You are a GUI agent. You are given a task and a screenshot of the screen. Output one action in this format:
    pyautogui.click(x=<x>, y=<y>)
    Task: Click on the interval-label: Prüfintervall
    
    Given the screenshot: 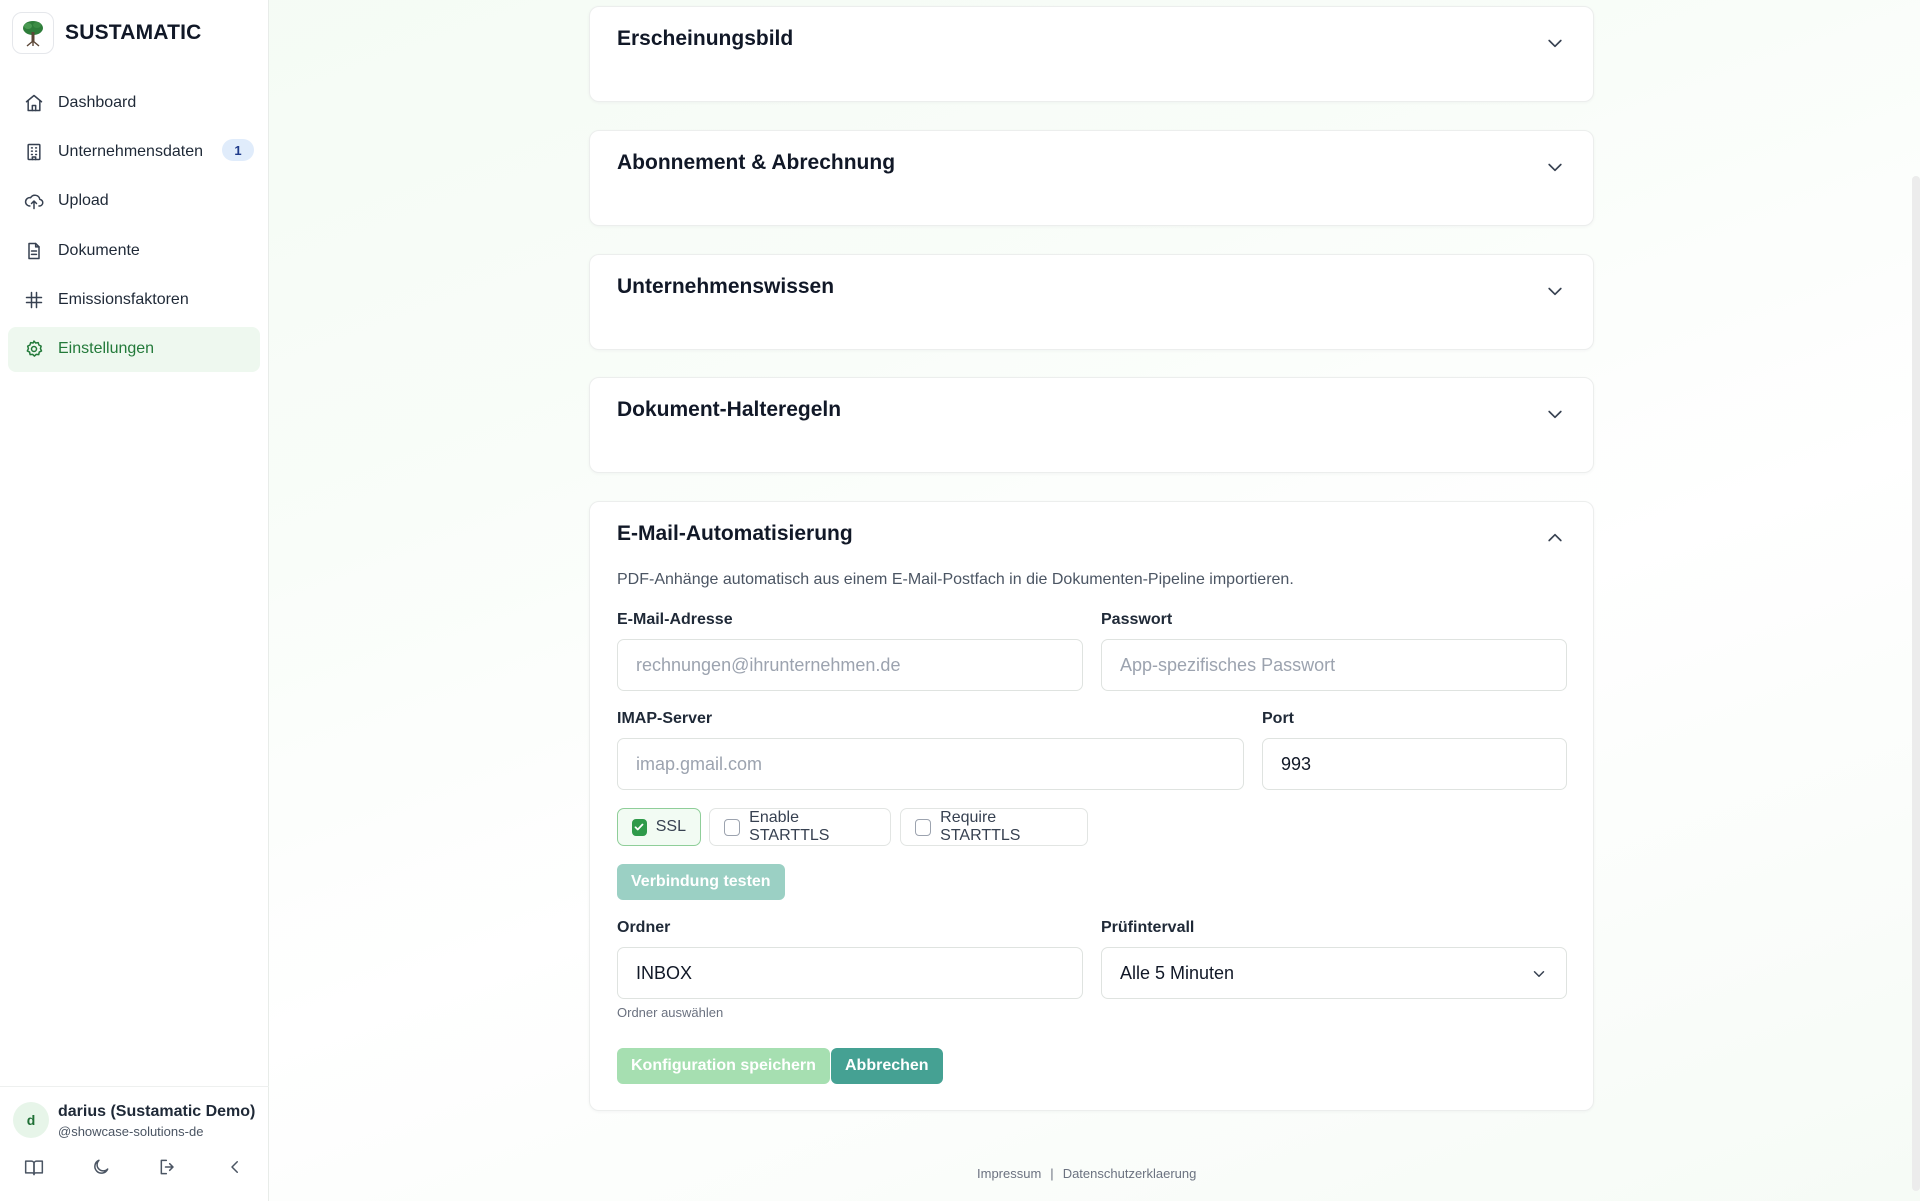 What is the action you would take?
    pyautogui.click(x=1148, y=927)
    